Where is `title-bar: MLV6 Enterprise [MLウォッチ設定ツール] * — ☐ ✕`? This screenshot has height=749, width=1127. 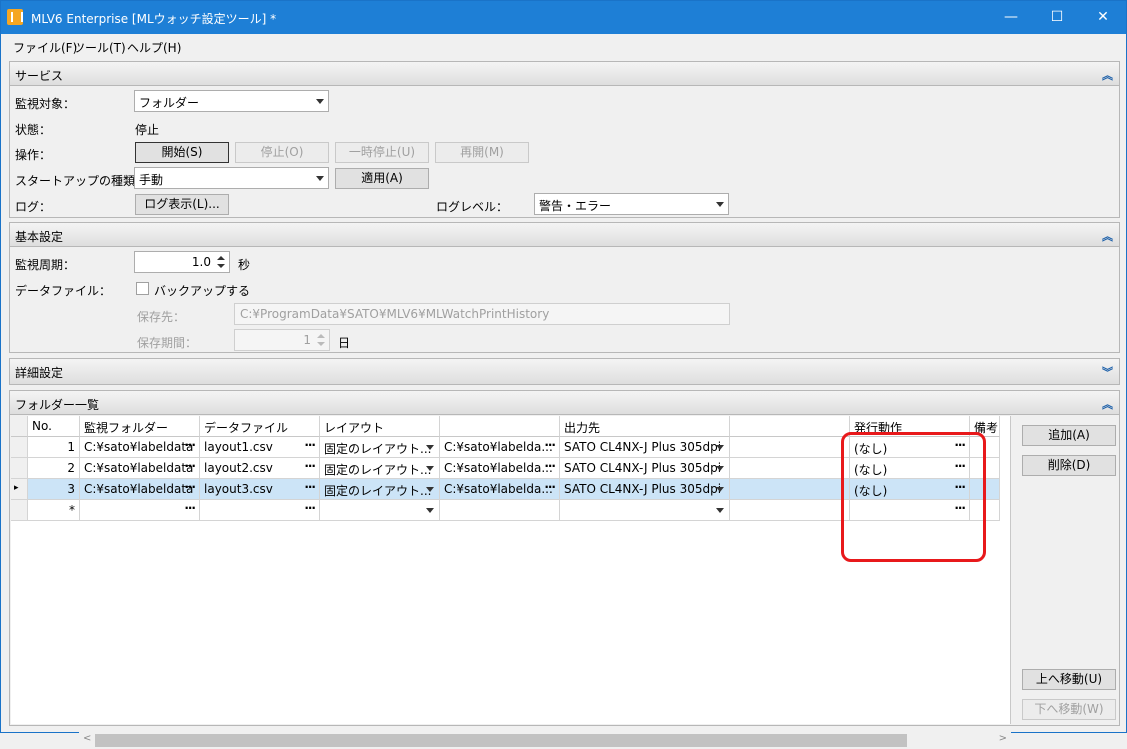 title-bar: MLV6 Enterprise [MLウォッチ設定ツール] * — ☐ ✕ is located at coordinates (563, 17).